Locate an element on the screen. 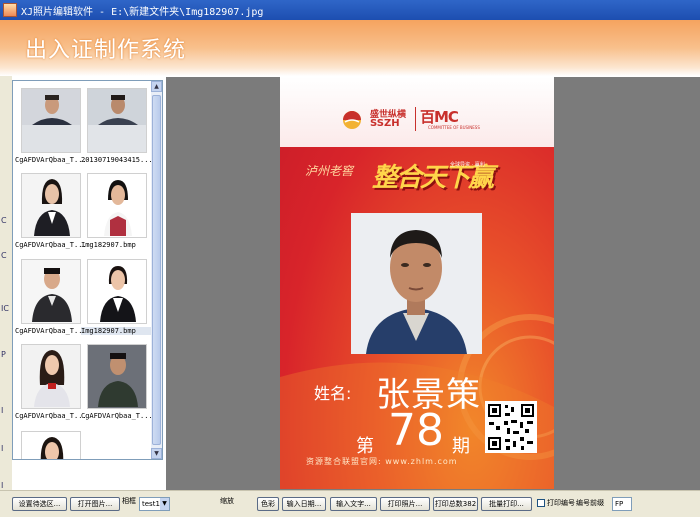 The height and width of the screenshot is (517, 700). scrollbar-thumb is located at coordinates (156, 270).